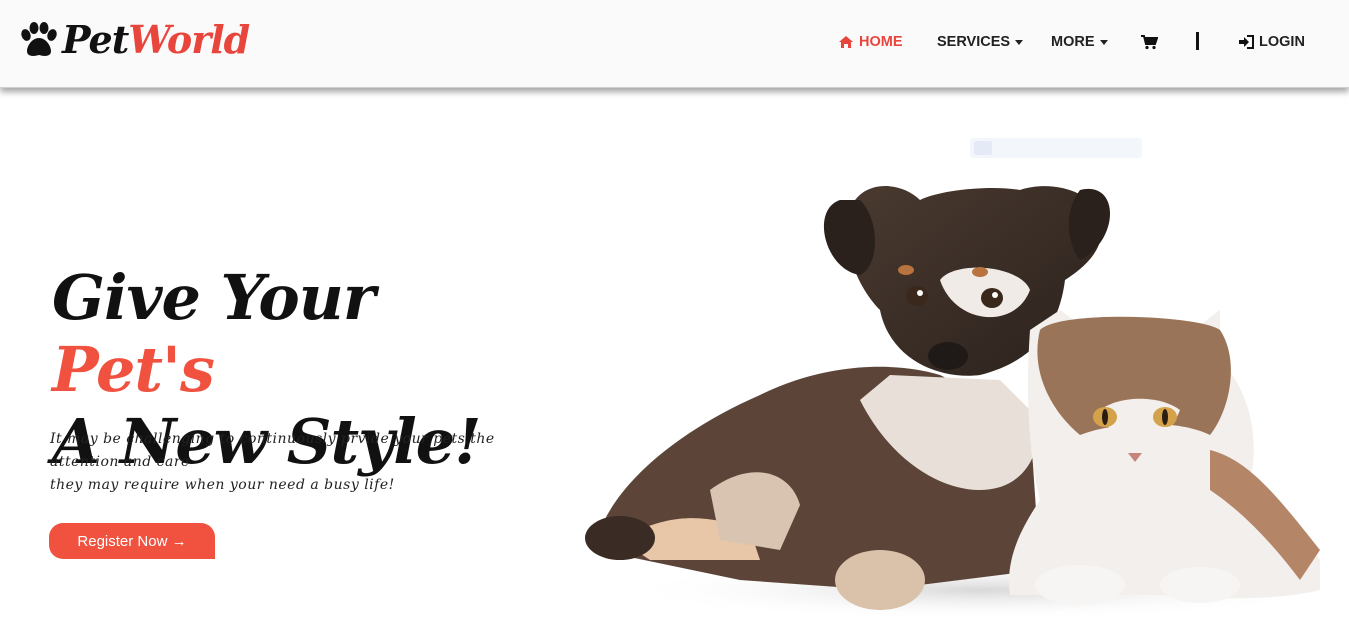 The height and width of the screenshot is (642, 1349). I want to click on nav-services: SERVICES, so click(980, 42).